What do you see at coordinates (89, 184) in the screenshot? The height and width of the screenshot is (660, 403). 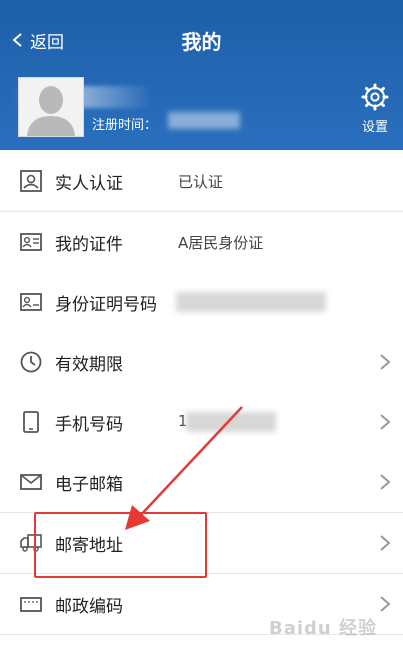 I see `menu-label: 实人认证` at bounding box center [89, 184].